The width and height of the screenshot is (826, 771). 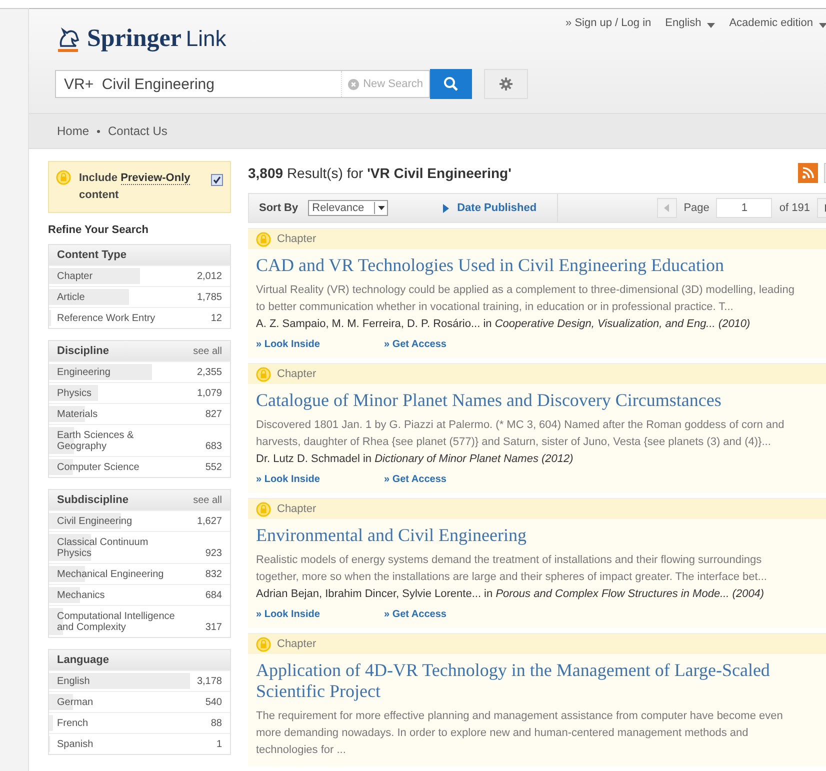 What do you see at coordinates (98, 131) in the screenshot?
I see `separator-dot` at bounding box center [98, 131].